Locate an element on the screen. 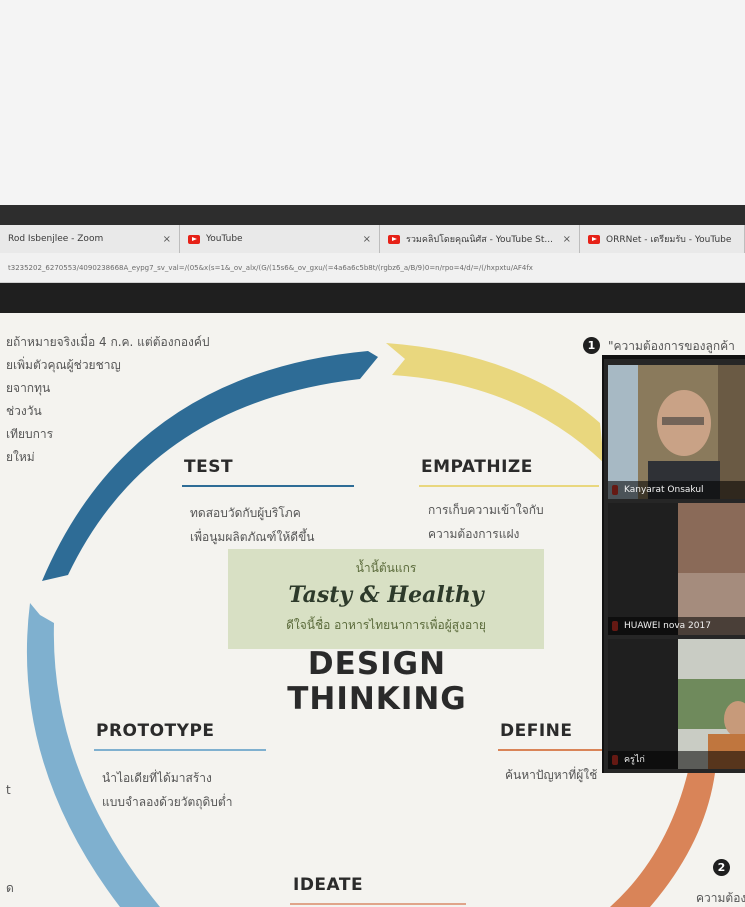  browser-tab-zoom: Rod Isbenjlee - Zoom × is located at coordinates (90, 239).